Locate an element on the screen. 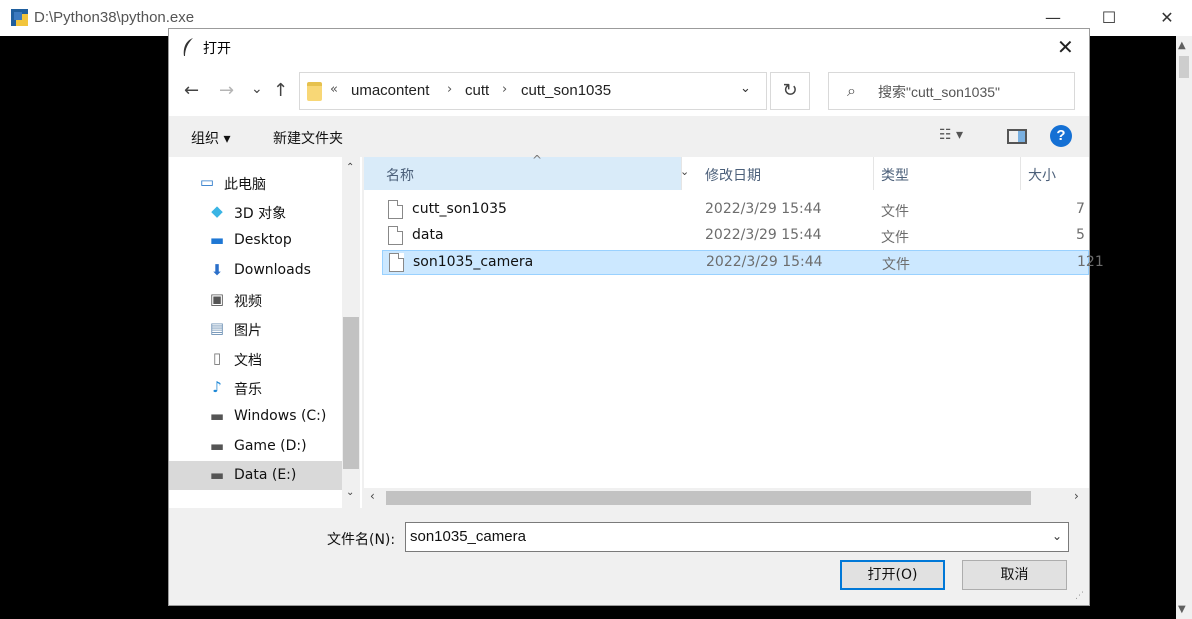  desktop-icon: ▬ is located at coordinates (217, 240).